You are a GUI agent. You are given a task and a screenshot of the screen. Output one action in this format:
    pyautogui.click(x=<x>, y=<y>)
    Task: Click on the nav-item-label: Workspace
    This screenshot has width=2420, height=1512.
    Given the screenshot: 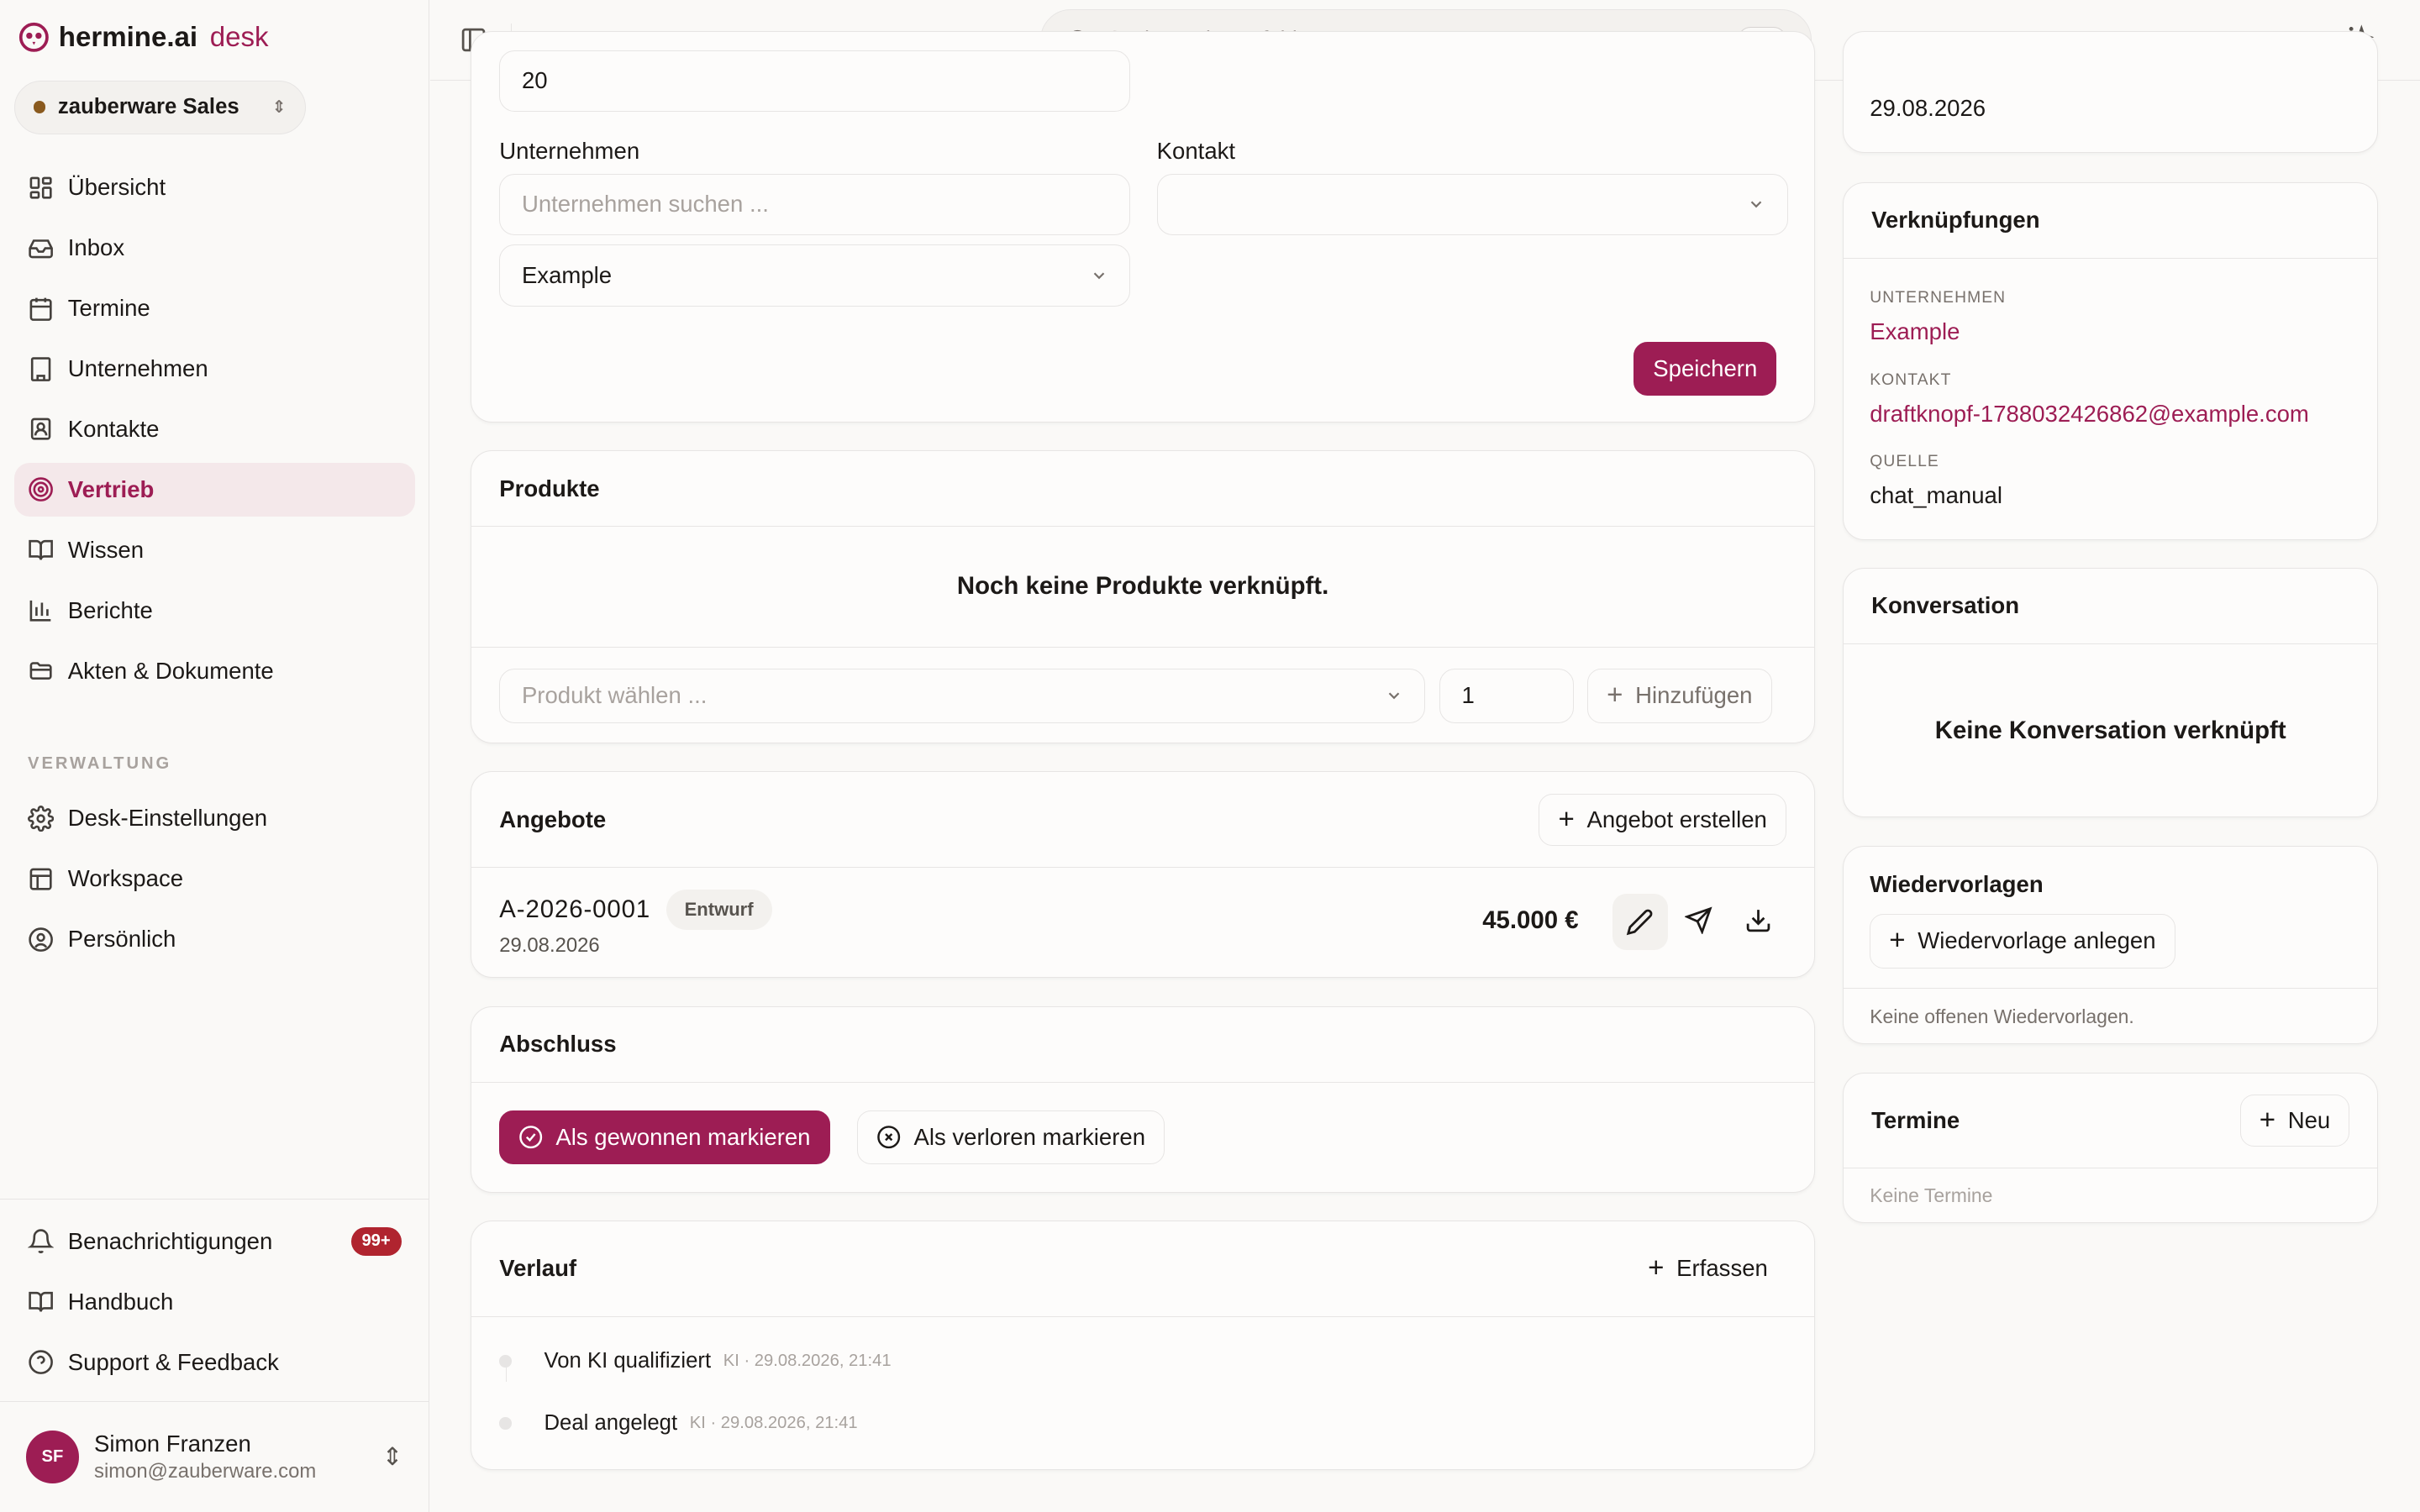 What is the action you would take?
    pyautogui.click(x=125, y=878)
    